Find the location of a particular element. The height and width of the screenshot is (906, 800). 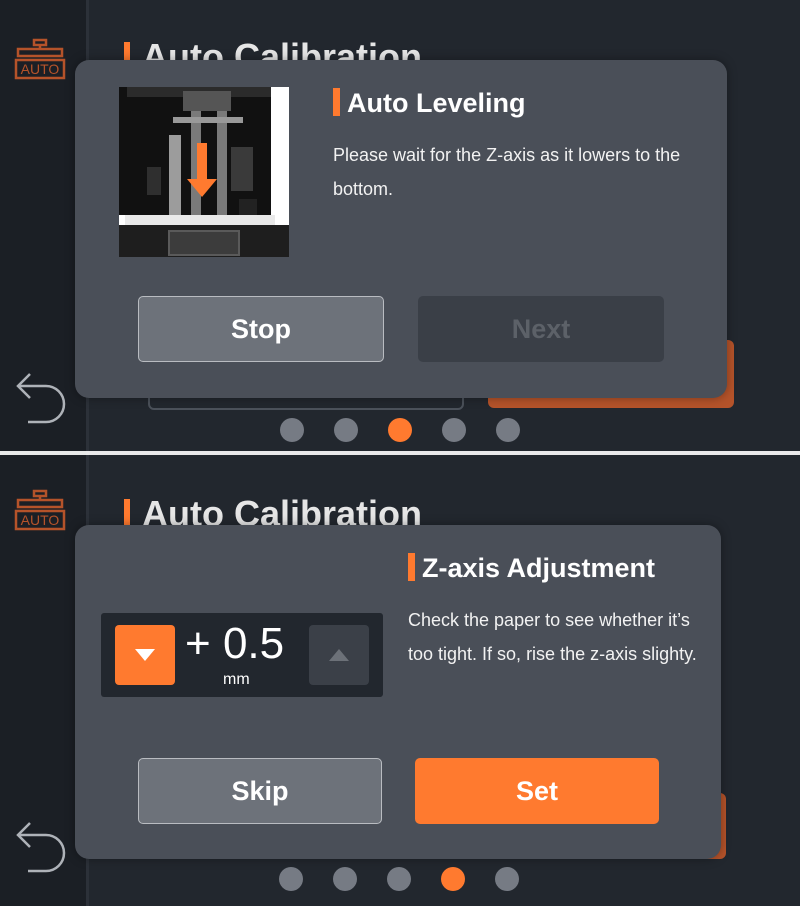

next-button: Next is located at coordinates (541, 329).